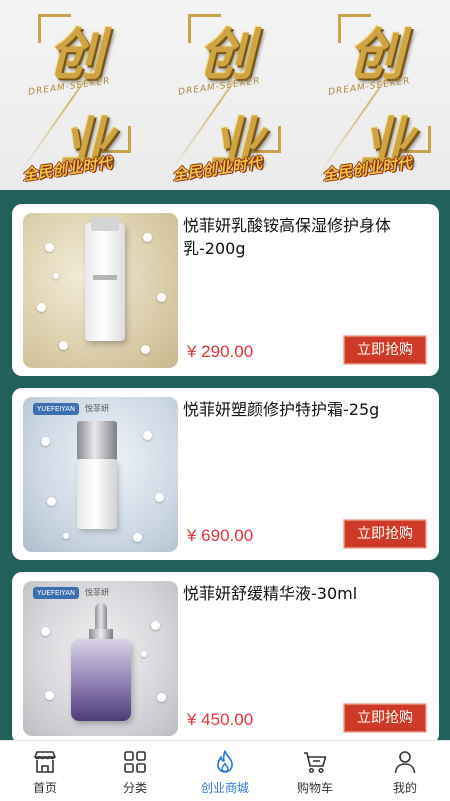  I want to click on product-title: 悦菲妍舒缓精华液-30ml, so click(308, 593).